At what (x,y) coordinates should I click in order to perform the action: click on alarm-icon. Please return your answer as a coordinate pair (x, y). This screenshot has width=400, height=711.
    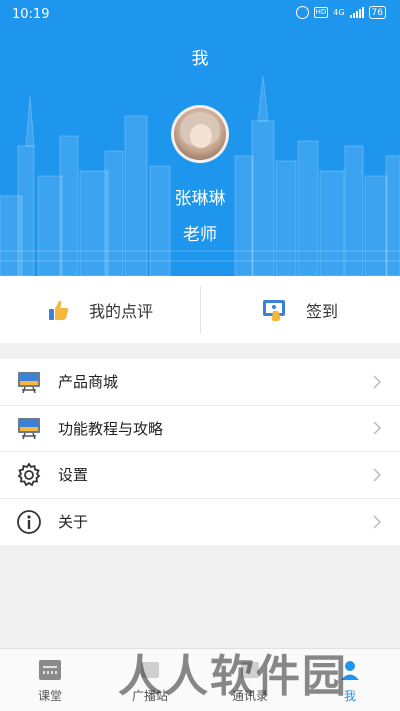
    Looking at the image, I should click on (302, 12).